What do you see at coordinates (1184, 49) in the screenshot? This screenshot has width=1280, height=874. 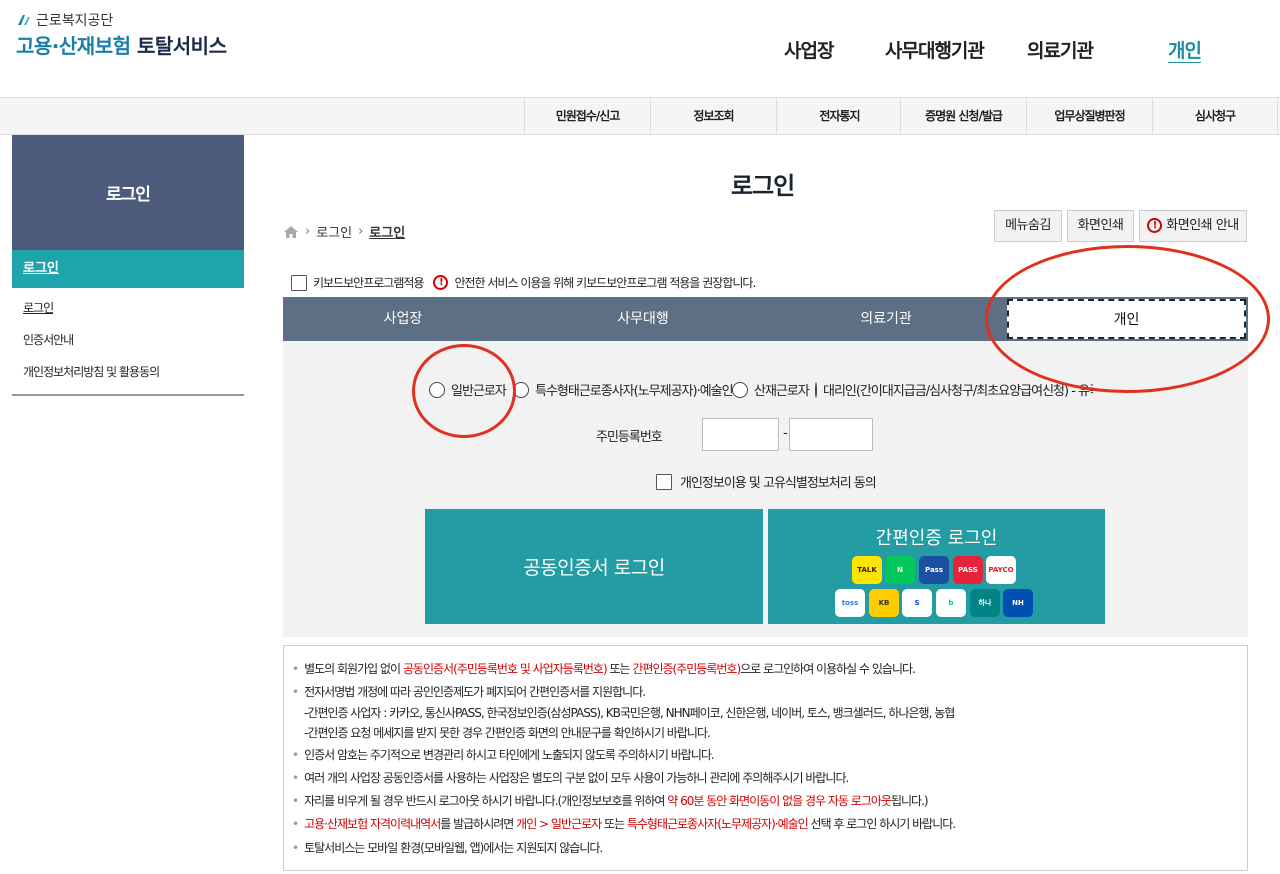 I see `topnav-personal: 개인` at bounding box center [1184, 49].